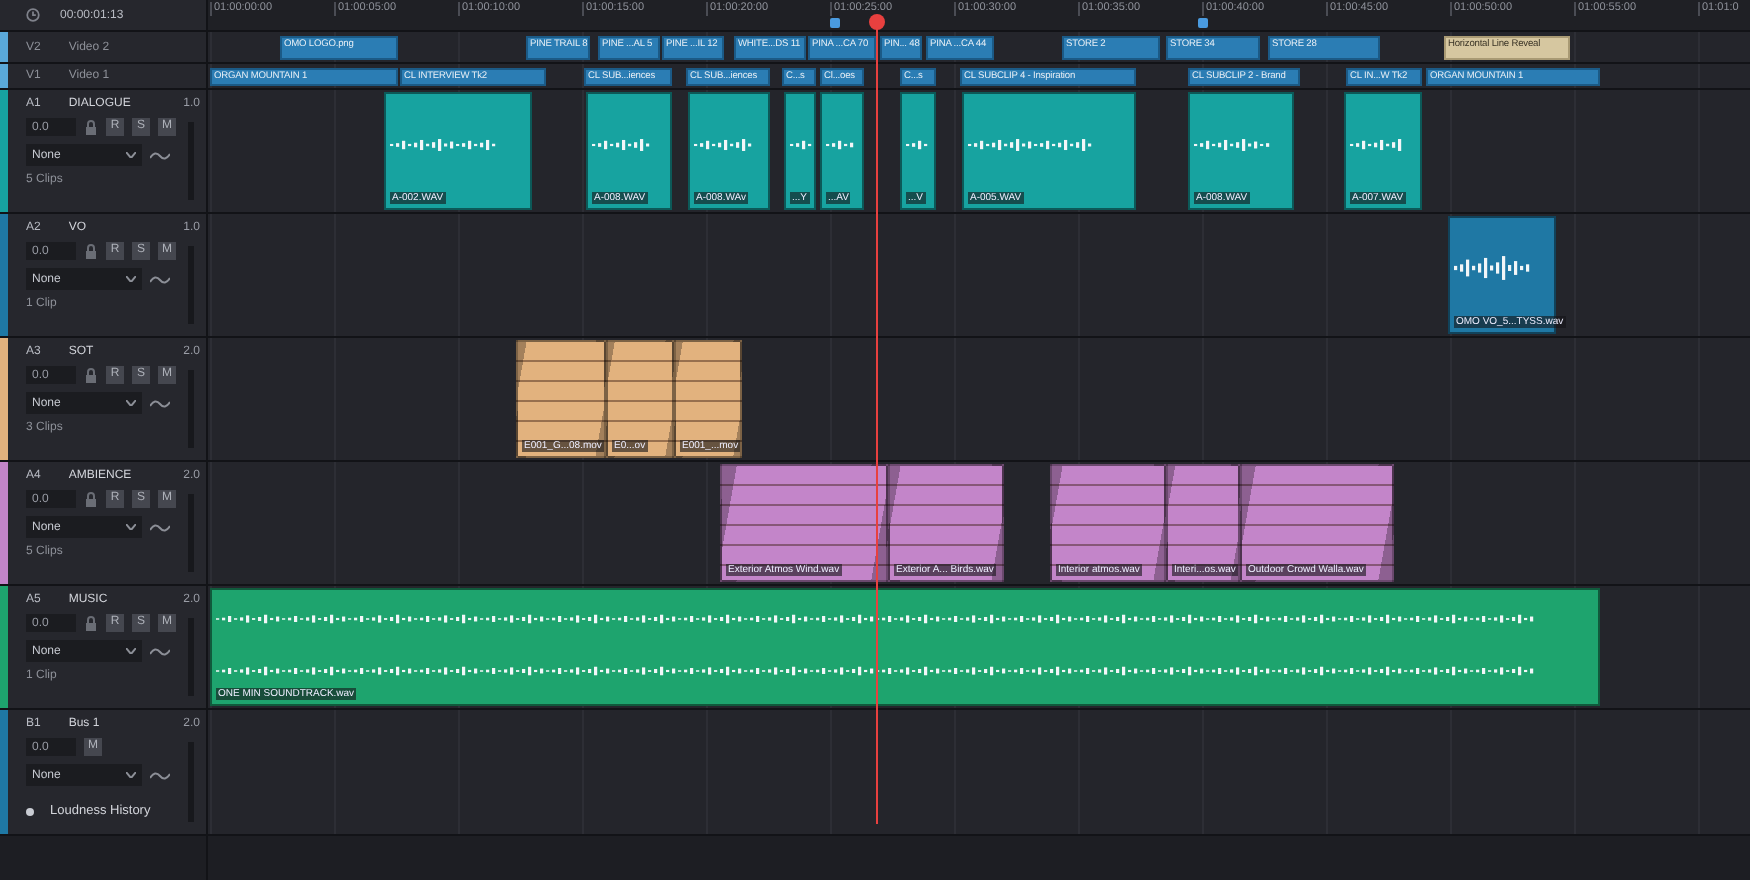 Image resolution: width=1750 pixels, height=880 pixels. Describe the element at coordinates (877, 419) in the screenshot. I see `playhead` at that location.